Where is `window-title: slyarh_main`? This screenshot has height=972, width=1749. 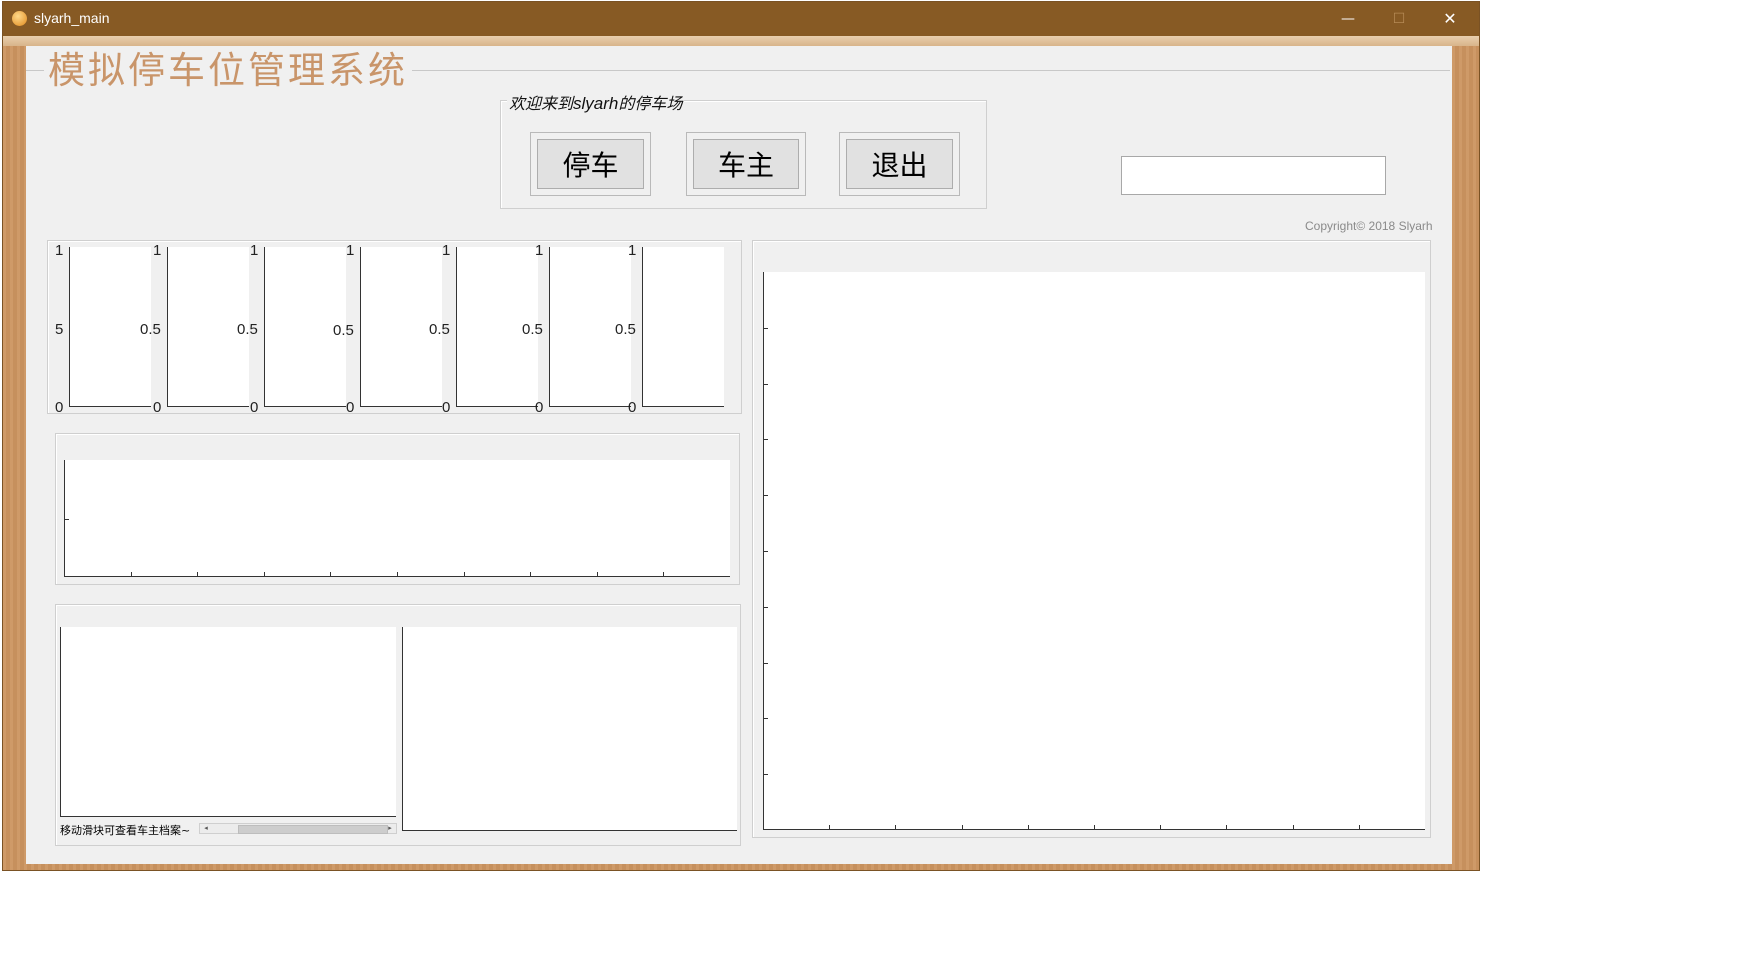
window-title: slyarh_main is located at coordinates (72, 18).